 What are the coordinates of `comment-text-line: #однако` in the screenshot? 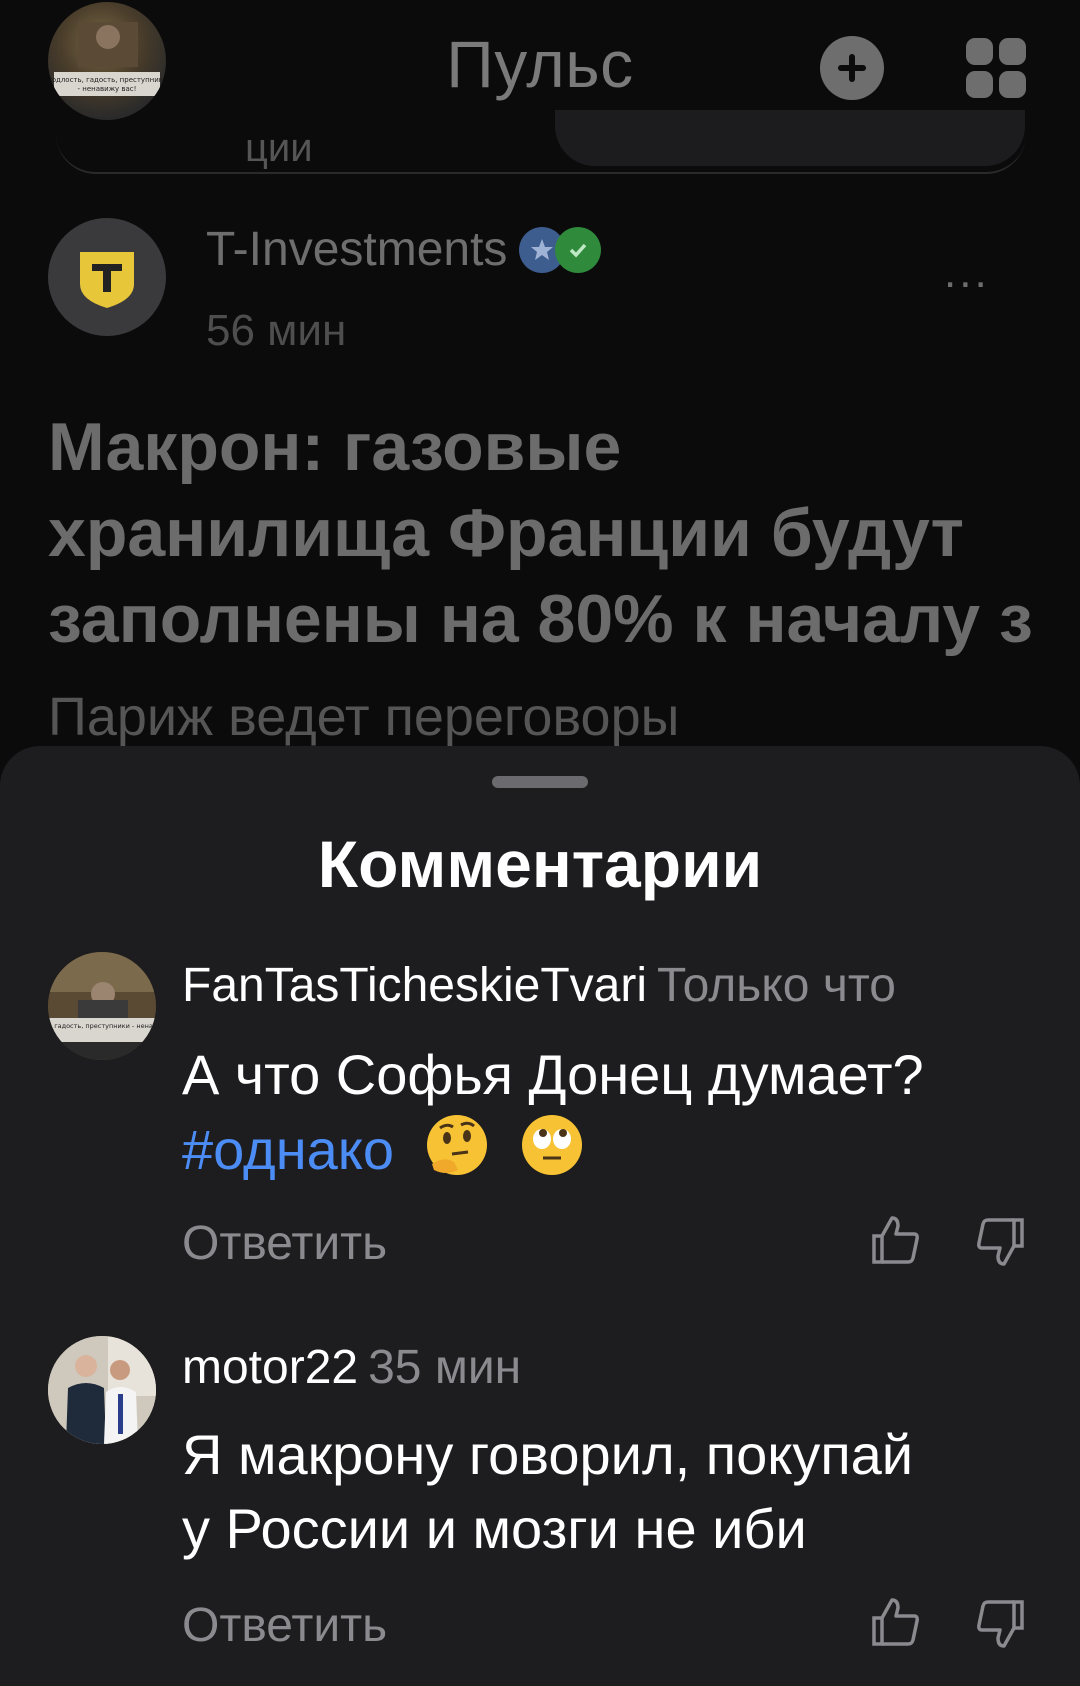 It's located at (612, 1154).